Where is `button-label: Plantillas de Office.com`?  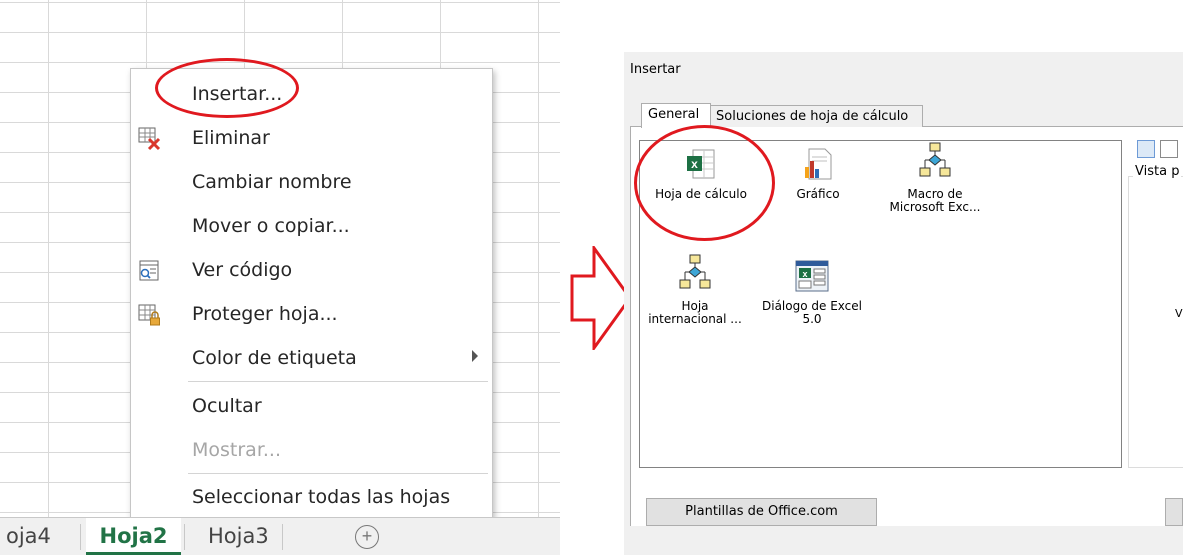
button-label: Plantillas de Office.com is located at coordinates (761, 511).